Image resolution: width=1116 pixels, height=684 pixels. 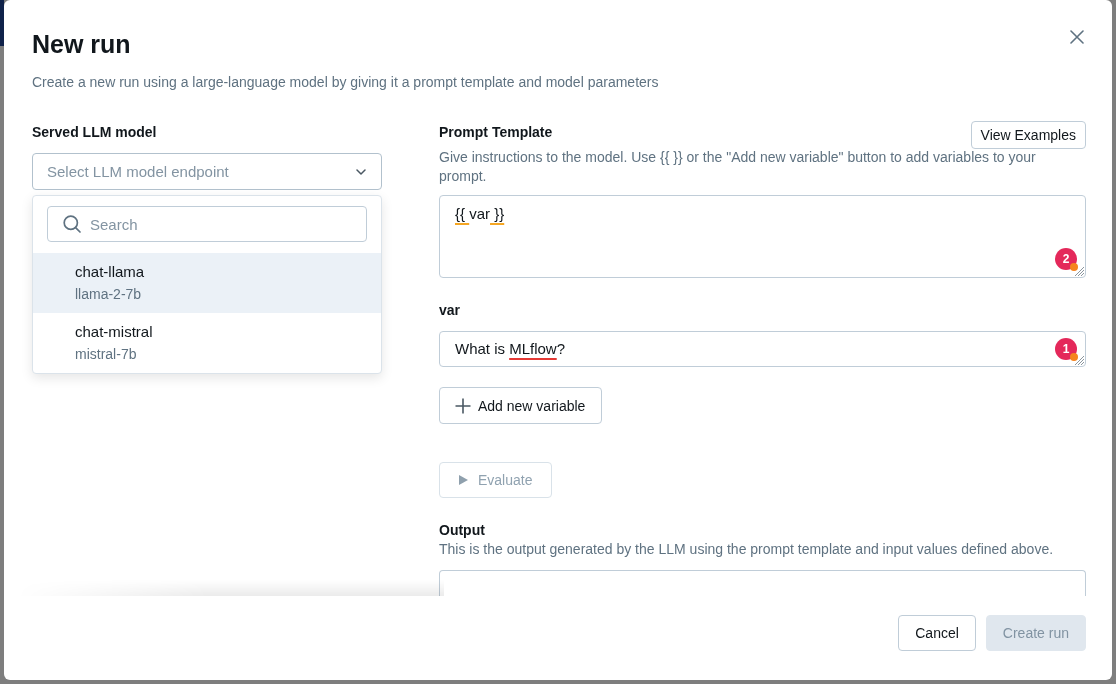 I want to click on output-field, so click(x=762, y=583).